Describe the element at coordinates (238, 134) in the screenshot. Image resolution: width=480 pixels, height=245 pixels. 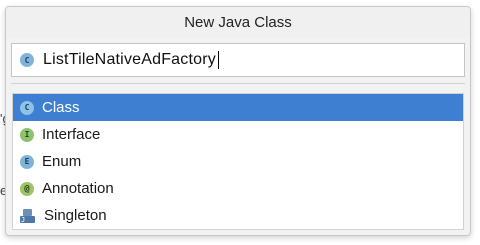
I see `kind-item-interface: I Interface` at that location.